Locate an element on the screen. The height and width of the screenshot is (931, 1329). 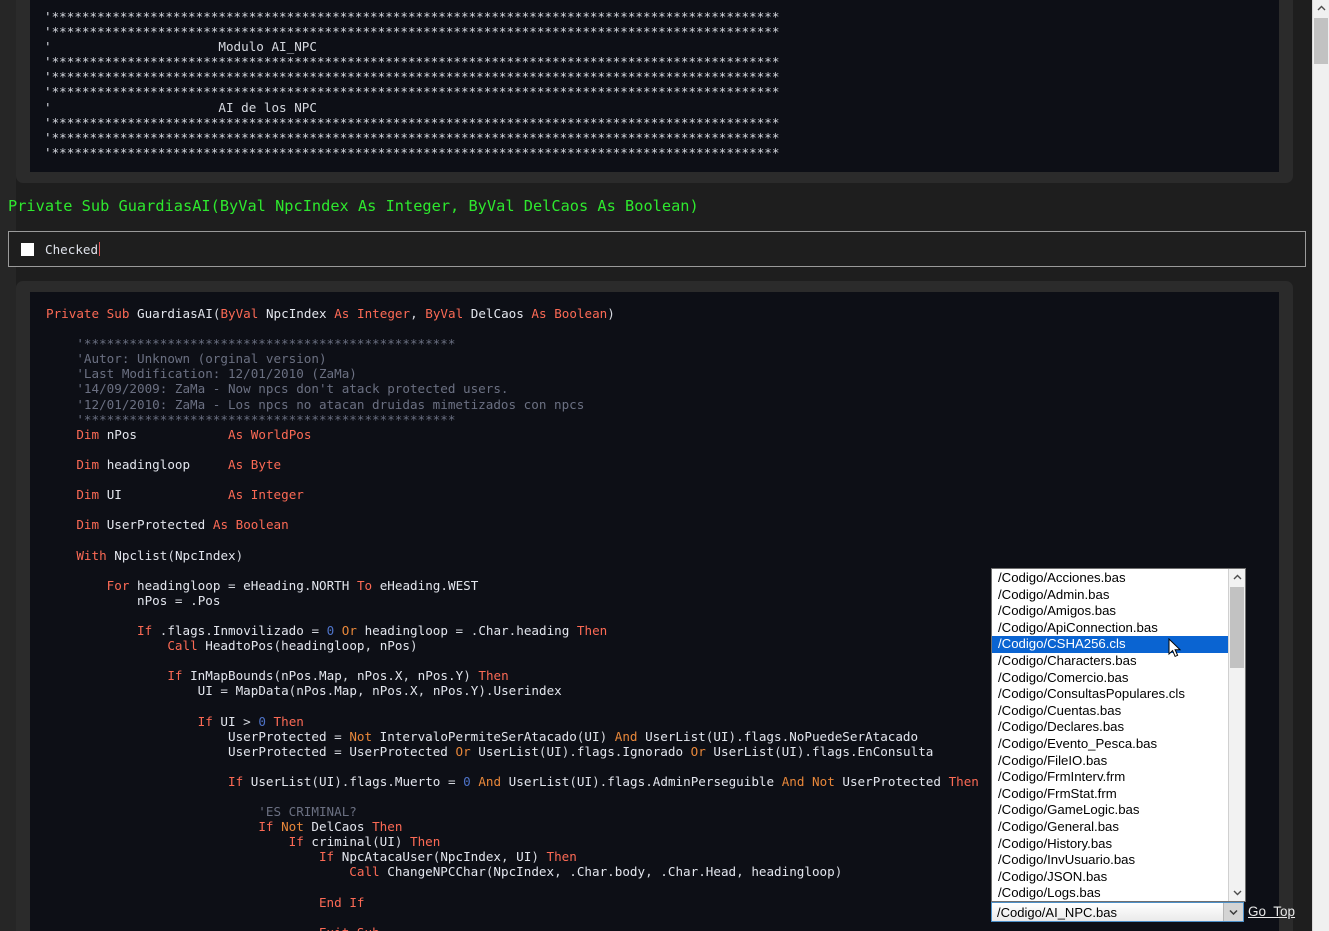
chevron-down-glyph is located at coordinates (1233, 912).